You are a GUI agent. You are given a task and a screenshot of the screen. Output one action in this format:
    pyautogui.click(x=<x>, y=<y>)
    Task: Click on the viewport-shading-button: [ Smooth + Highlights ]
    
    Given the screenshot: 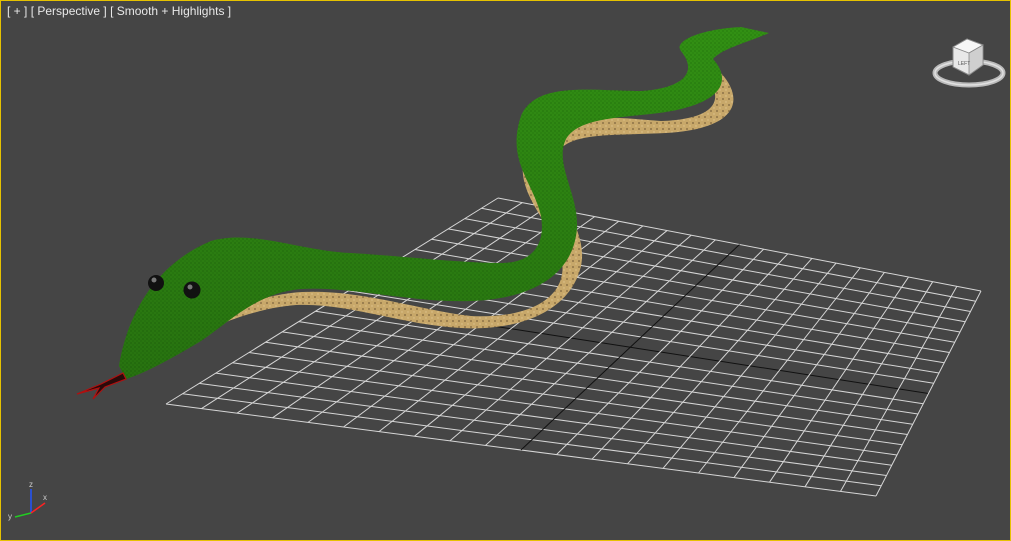 What is the action you would take?
    pyautogui.click(x=170, y=11)
    